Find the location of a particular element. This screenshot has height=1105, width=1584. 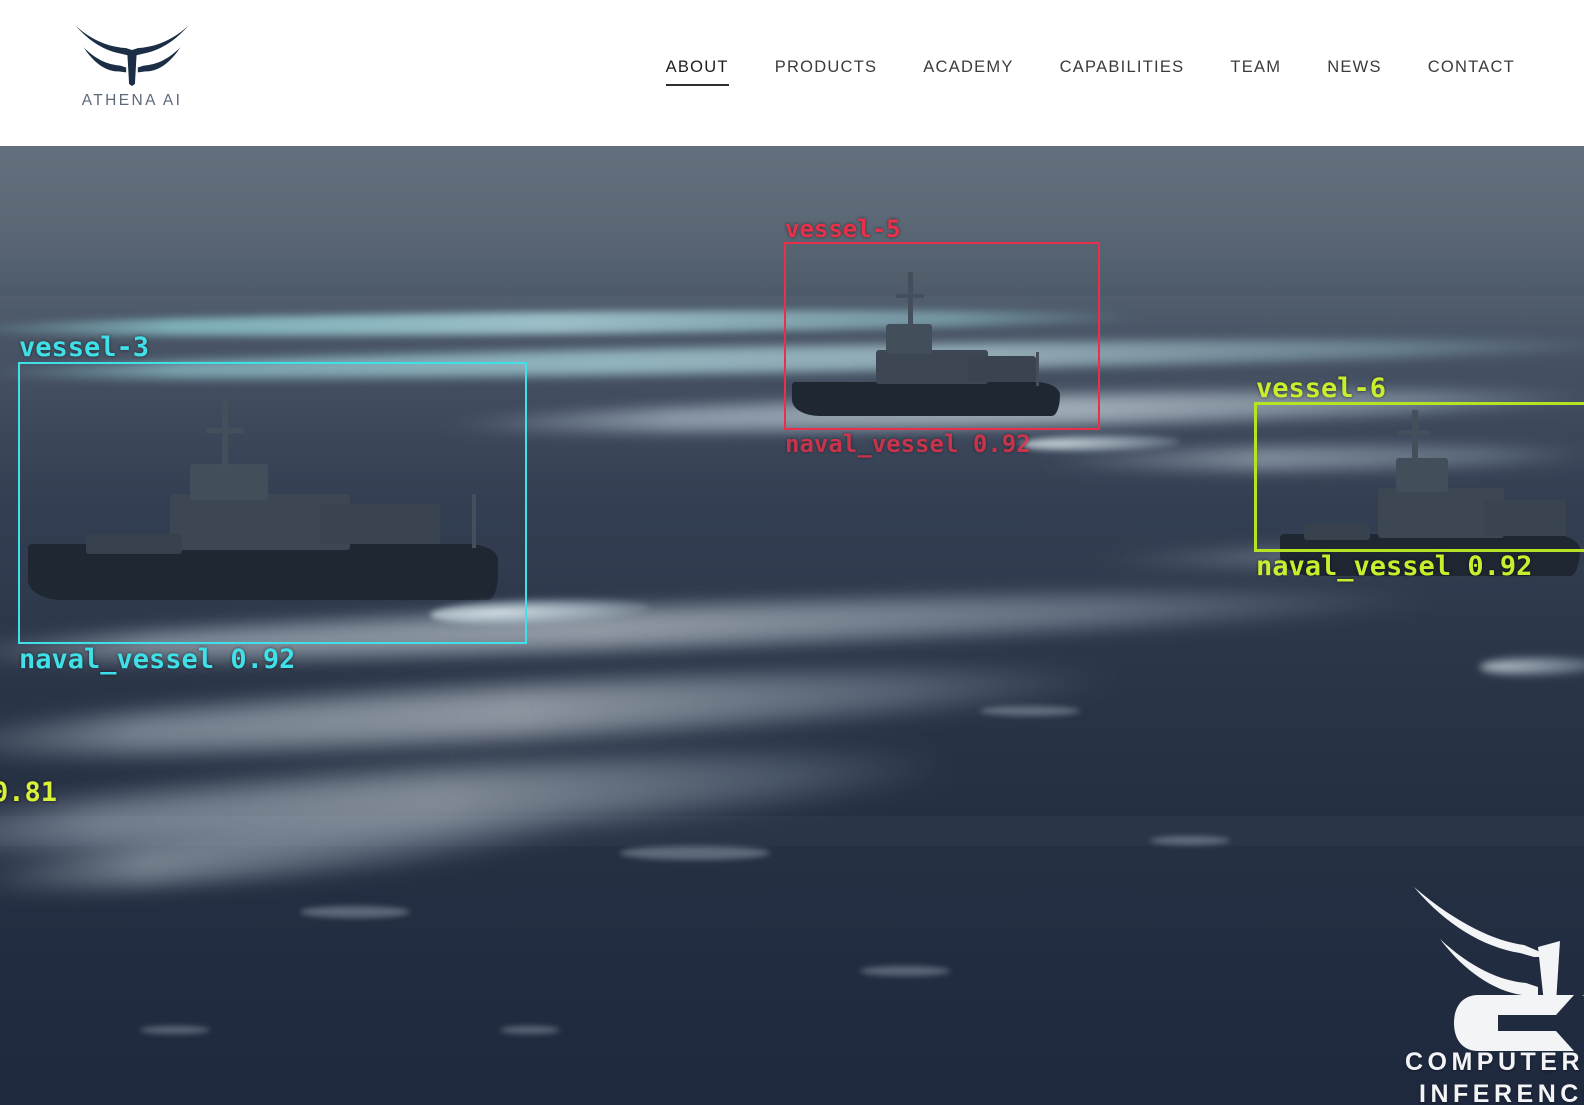

athena-wings-logo-icon is located at coordinates (132, 55).